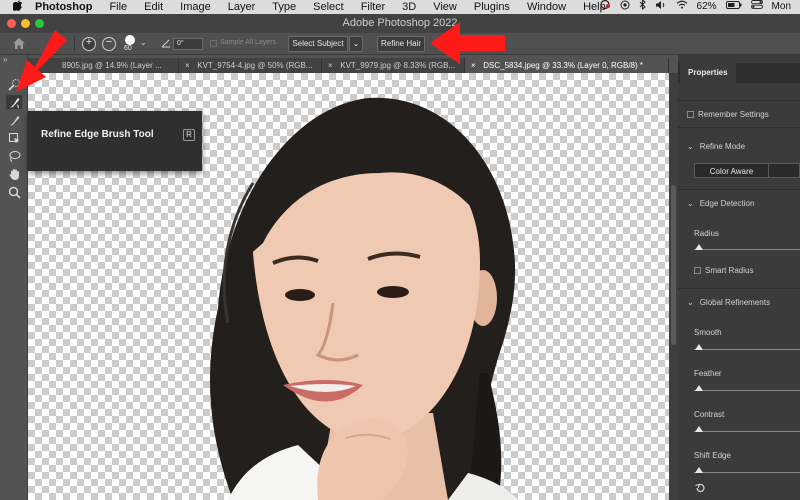 This screenshot has width=800, height=500. Describe the element at coordinates (18, 7) in the screenshot. I see `apple-icon` at that location.